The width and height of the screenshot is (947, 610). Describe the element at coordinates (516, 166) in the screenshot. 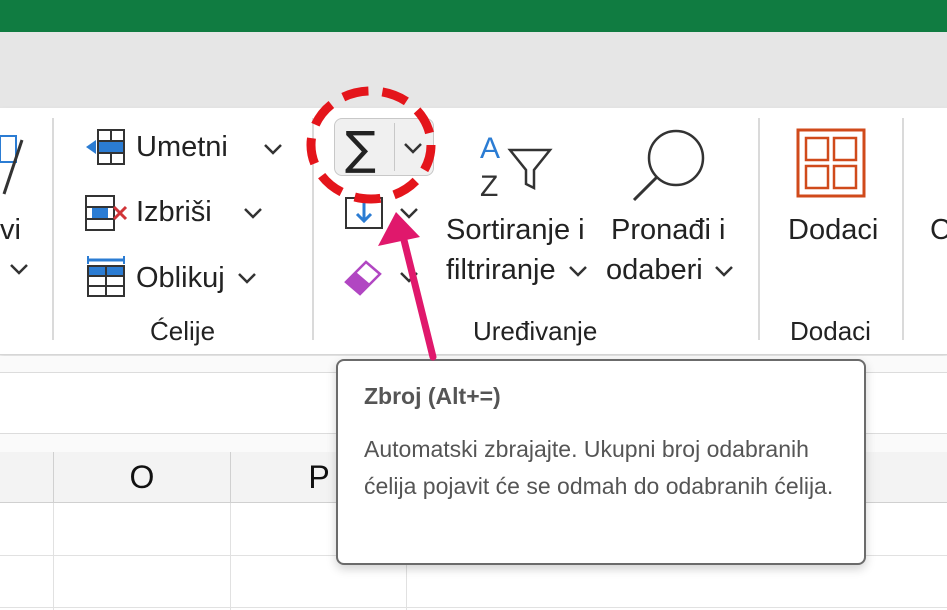

I see `sort-filter-icon: A Z` at that location.